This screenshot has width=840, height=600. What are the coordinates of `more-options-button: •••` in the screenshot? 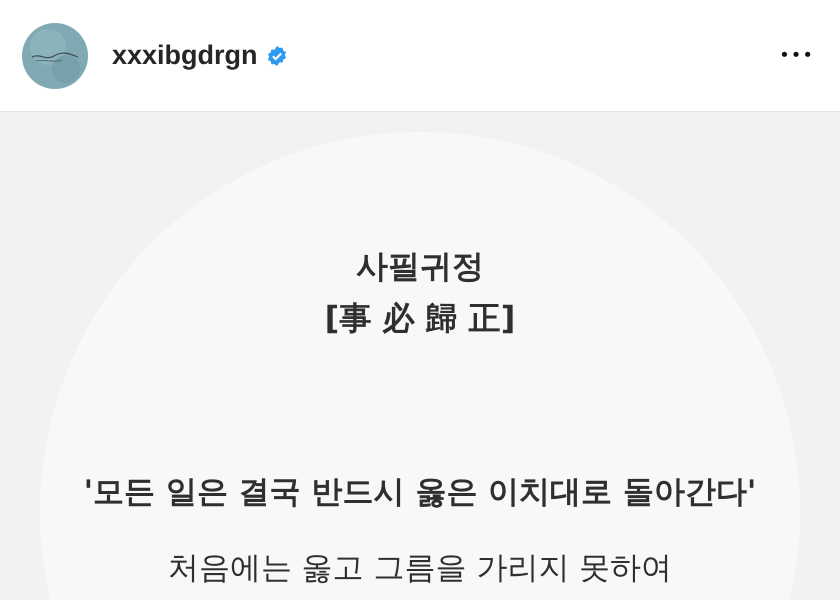 It's located at (796, 55).